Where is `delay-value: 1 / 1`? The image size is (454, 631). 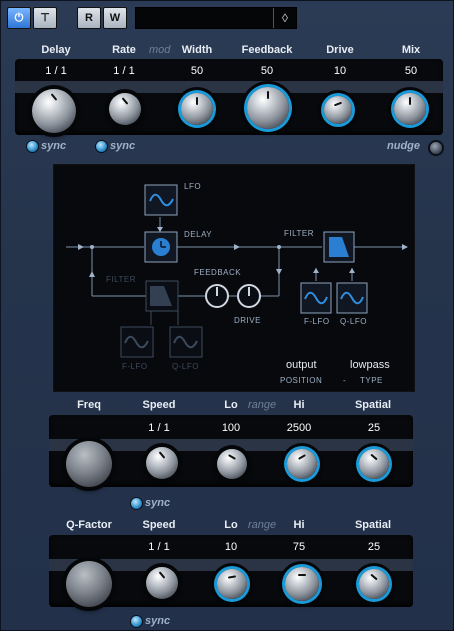 delay-value: 1 / 1 is located at coordinates (56, 71).